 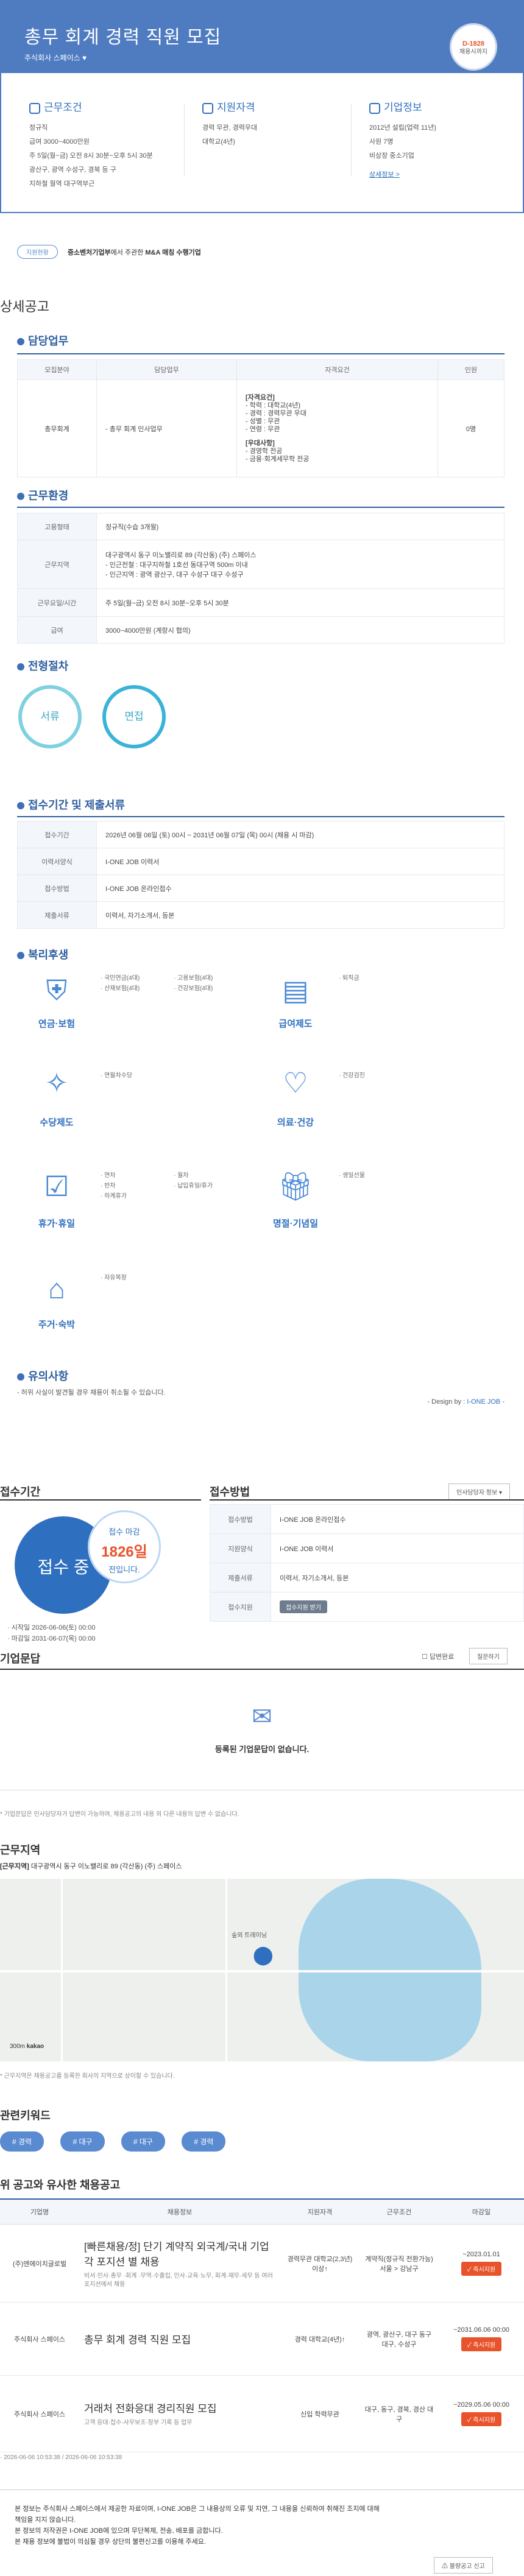 I want to click on calendar-icon: ☑, so click(x=56, y=1186).